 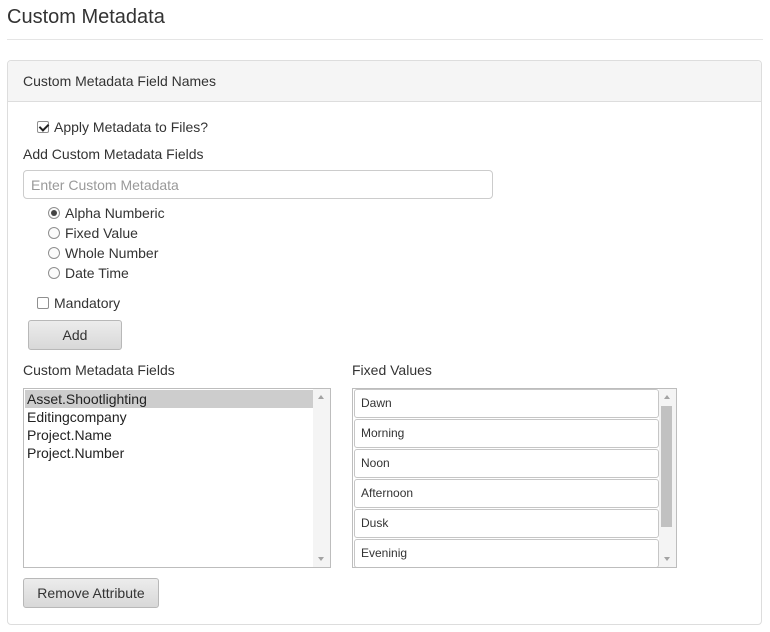 I want to click on remove-attribute-button: Remove Attribute, so click(x=91, y=593).